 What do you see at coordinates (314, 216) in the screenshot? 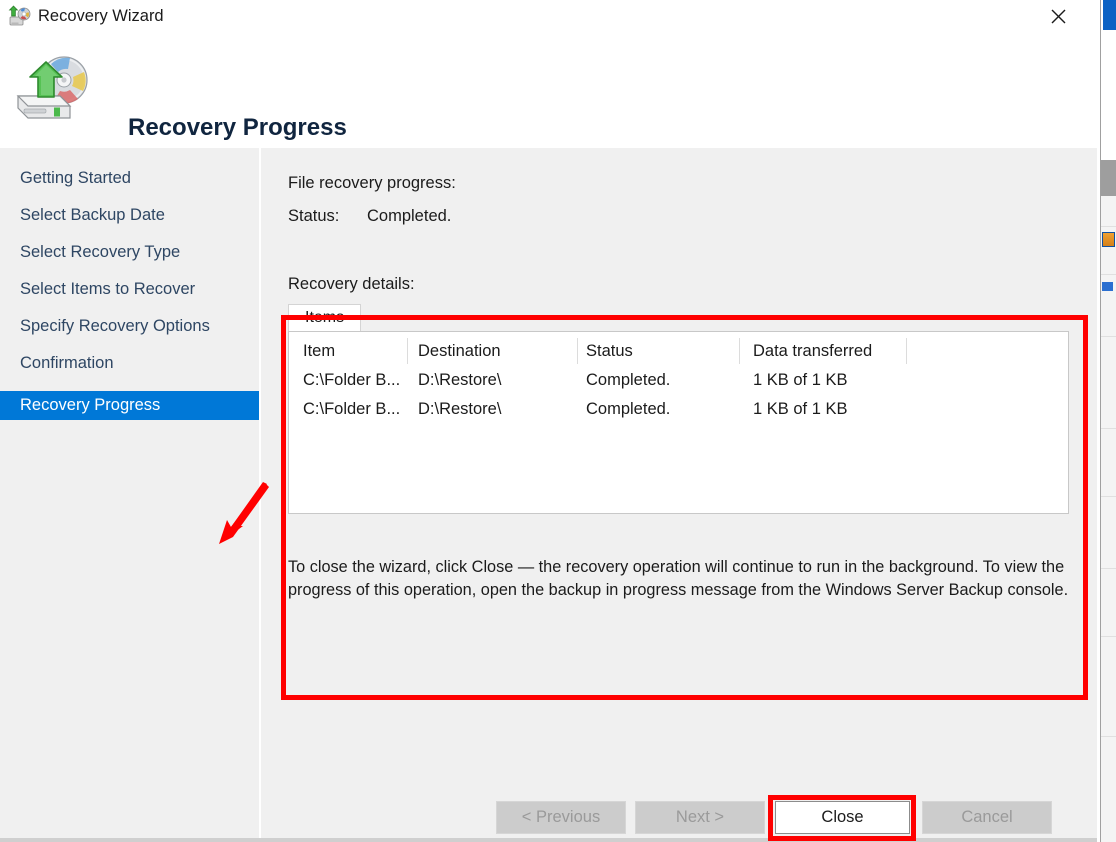
I see `status-label: Status:` at bounding box center [314, 216].